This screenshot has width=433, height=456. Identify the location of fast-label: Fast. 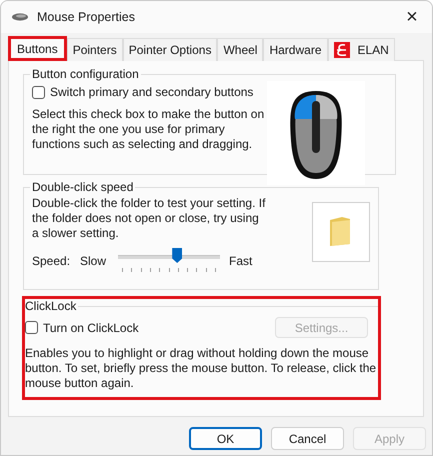
(240, 261).